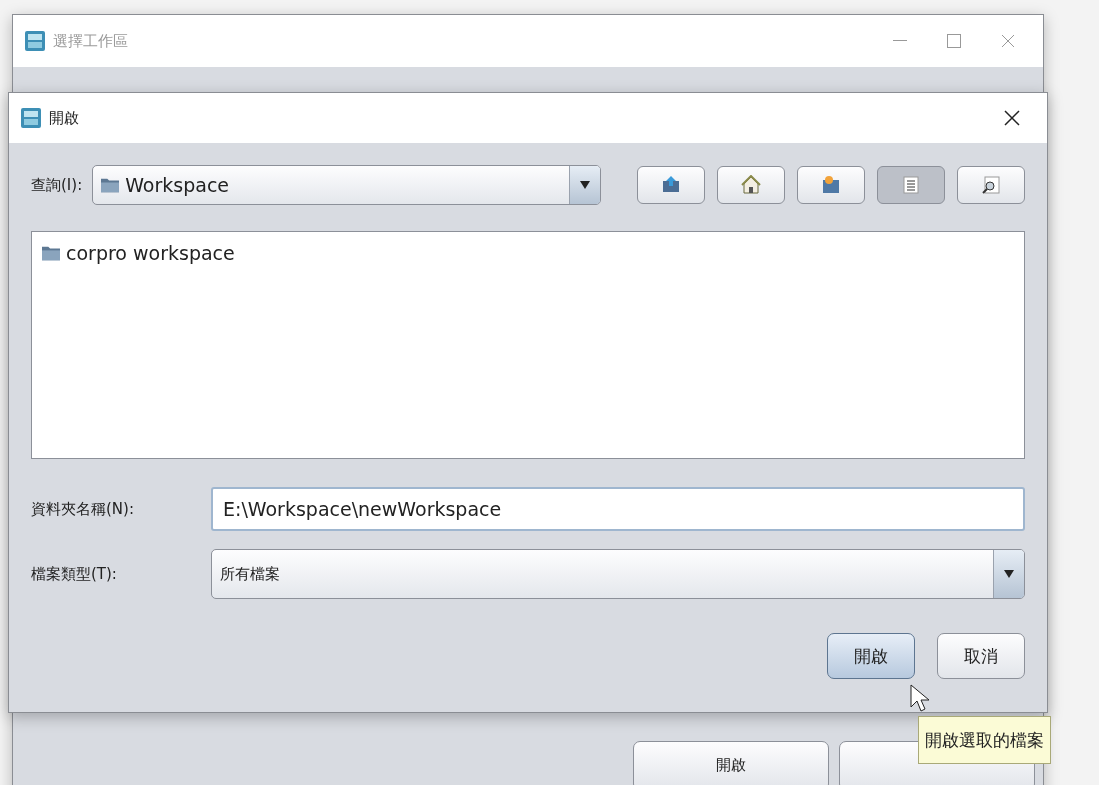  I want to click on tooltip: 開啟選取的檔案, so click(984, 740).